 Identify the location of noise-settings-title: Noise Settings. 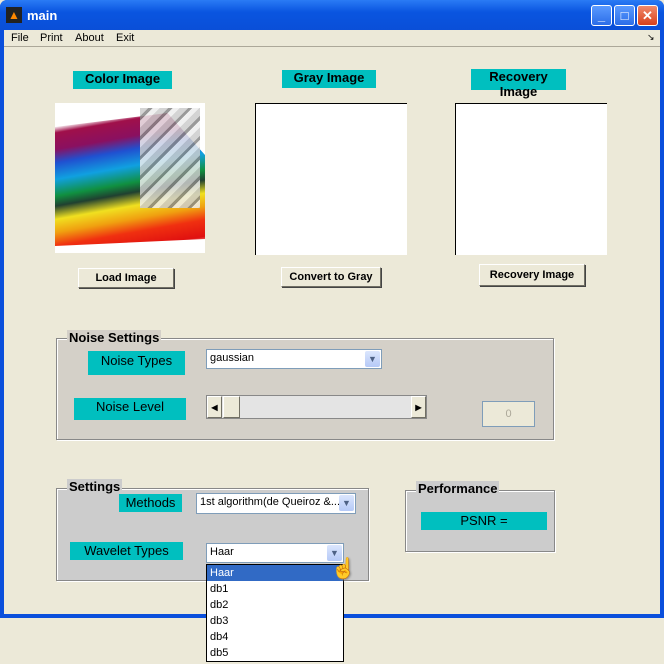
(114, 337).